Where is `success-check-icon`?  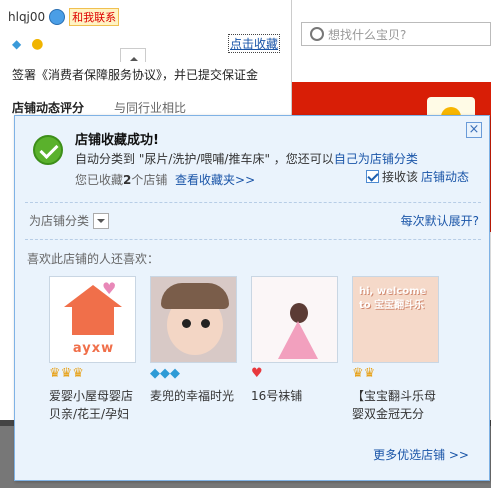 success-check-icon is located at coordinates (48, 150).